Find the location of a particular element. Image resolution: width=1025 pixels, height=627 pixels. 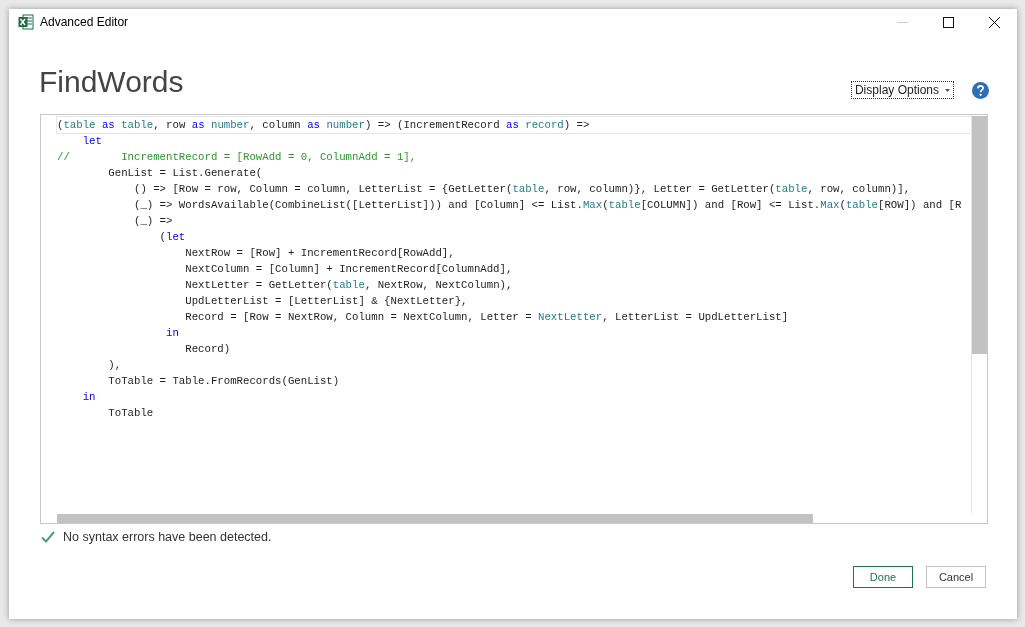

code-line: Record = [Row = NextRow, Column = NextColumn, Letter = NextLetter, LetterList = UpdLetterList] is located at coordinates (486, 317).